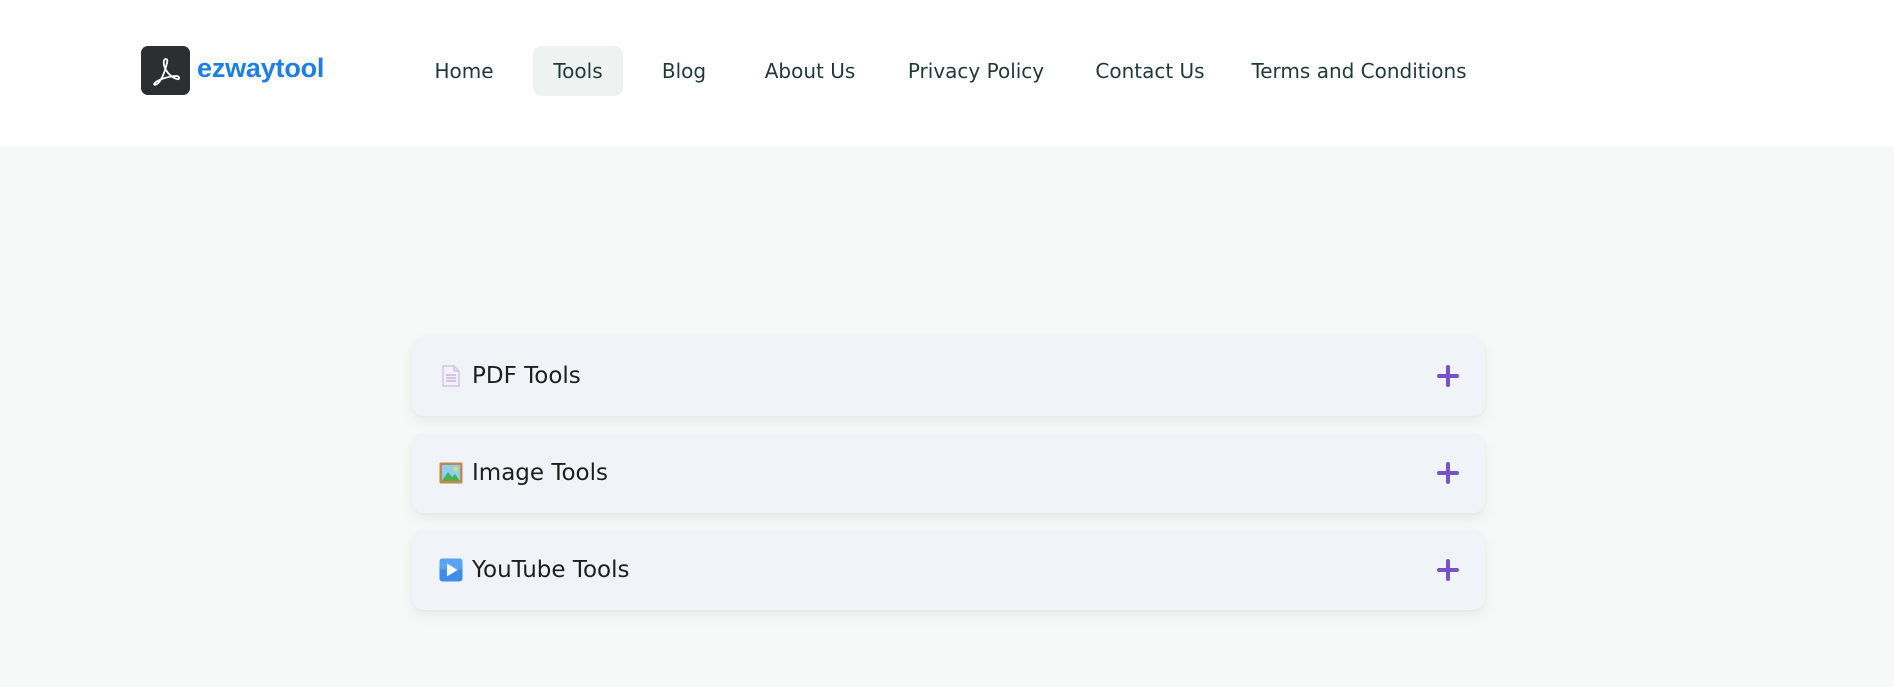 This screenshot has height=687, width=1894. Describe the element at coordinates (976, 71) in the screenshot. I see `nav-item-privacy-policy: Privacy Policy` at that location.